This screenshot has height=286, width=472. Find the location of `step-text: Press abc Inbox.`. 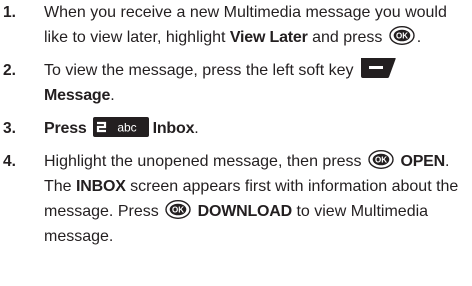

step-text: Press abc Inbox. is located at coordinates (258, 128).